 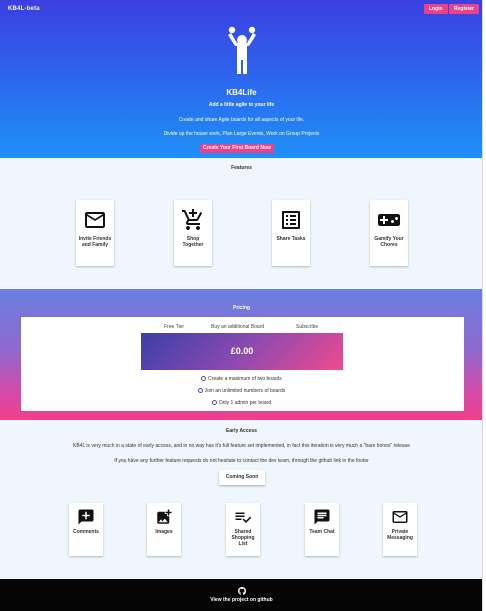 What do you see at coordinates (241, 379) in the screenshot?
I see `pricing-feature: Create a maximum of two boards` at bounding box center [241, 379].